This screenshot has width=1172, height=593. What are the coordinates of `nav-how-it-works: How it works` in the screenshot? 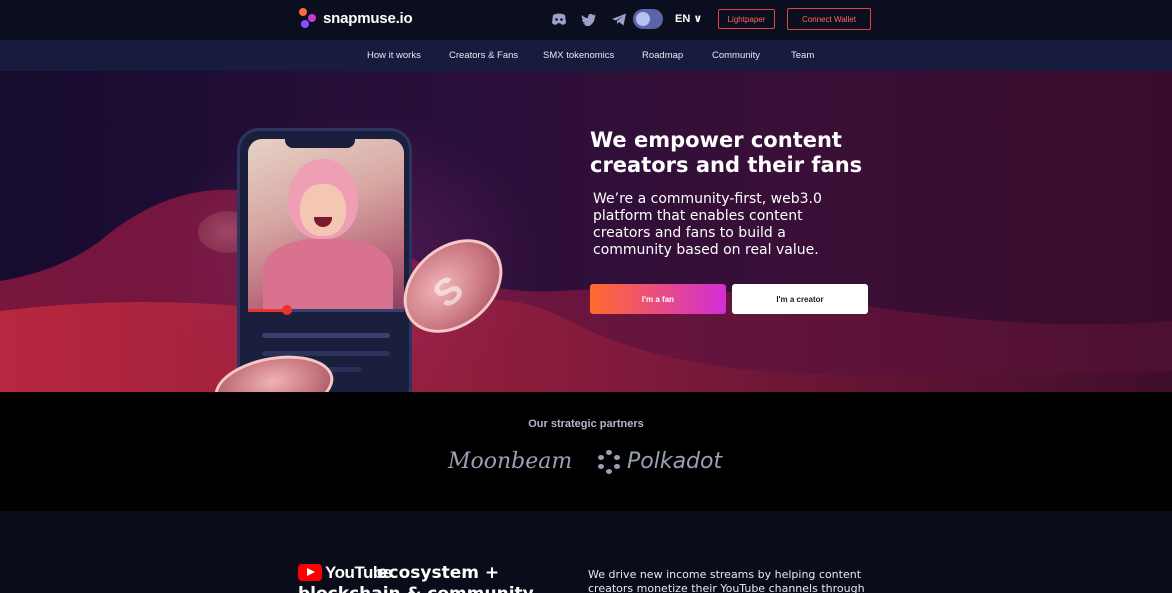 It's located at (394, 55).